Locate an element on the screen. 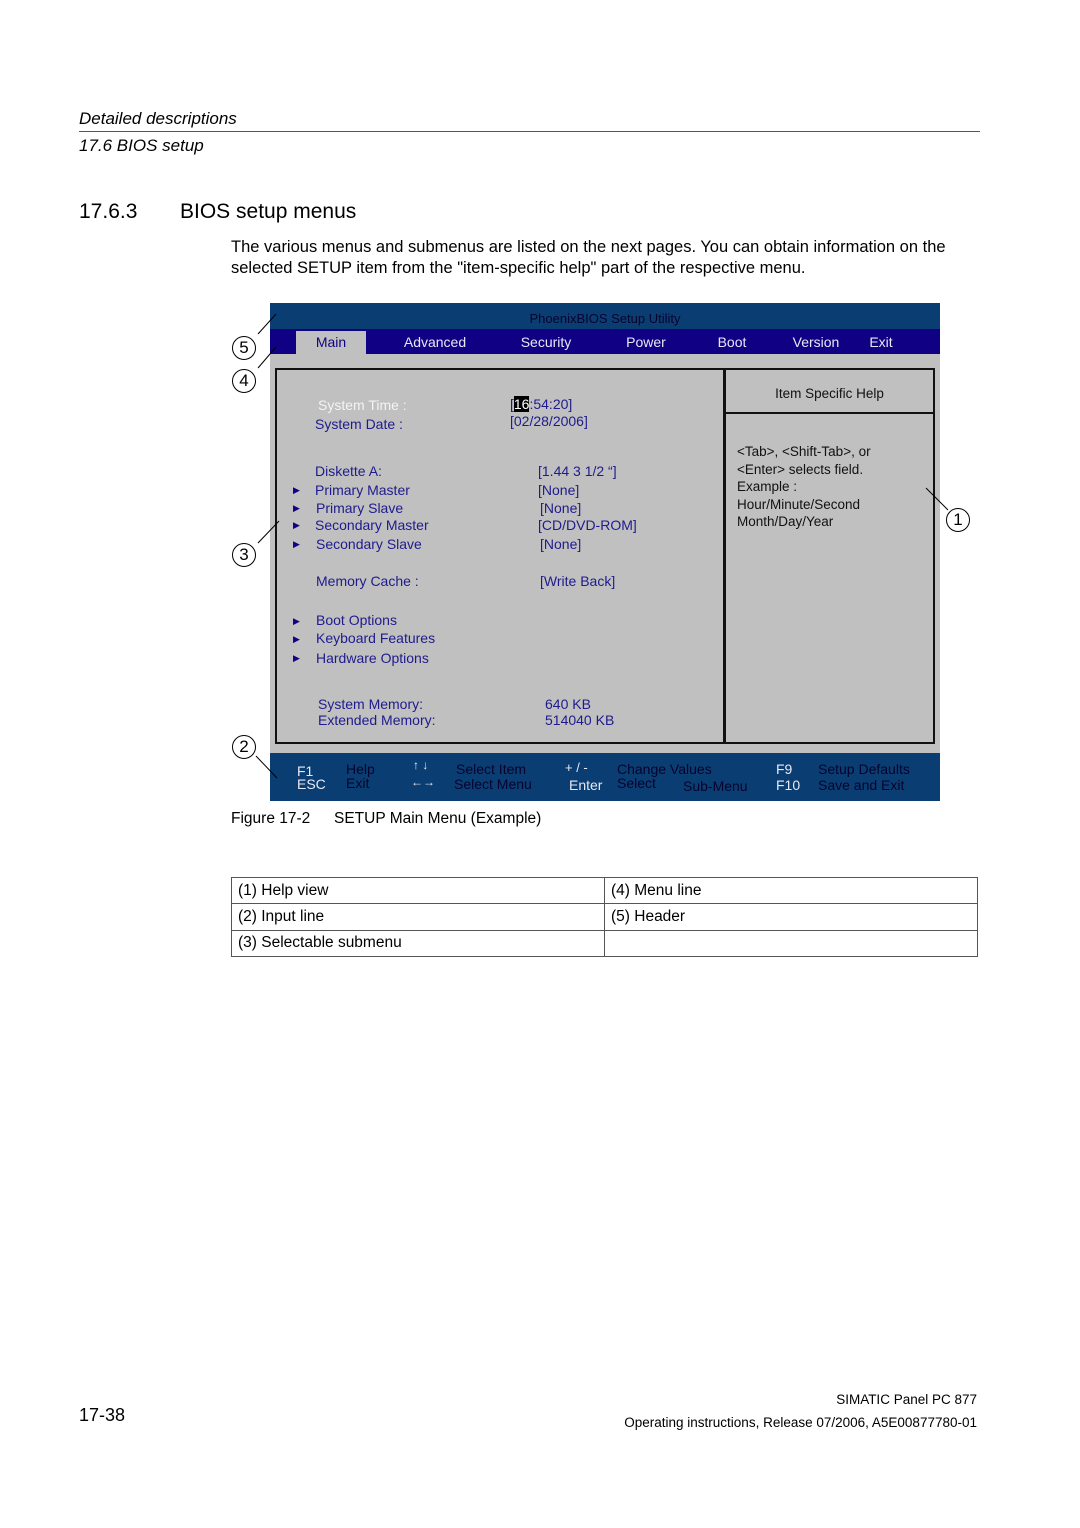 The height and width of the screenshot is (1528, 1080). page-number: 17-38 is located at coordinates (102, 1415).